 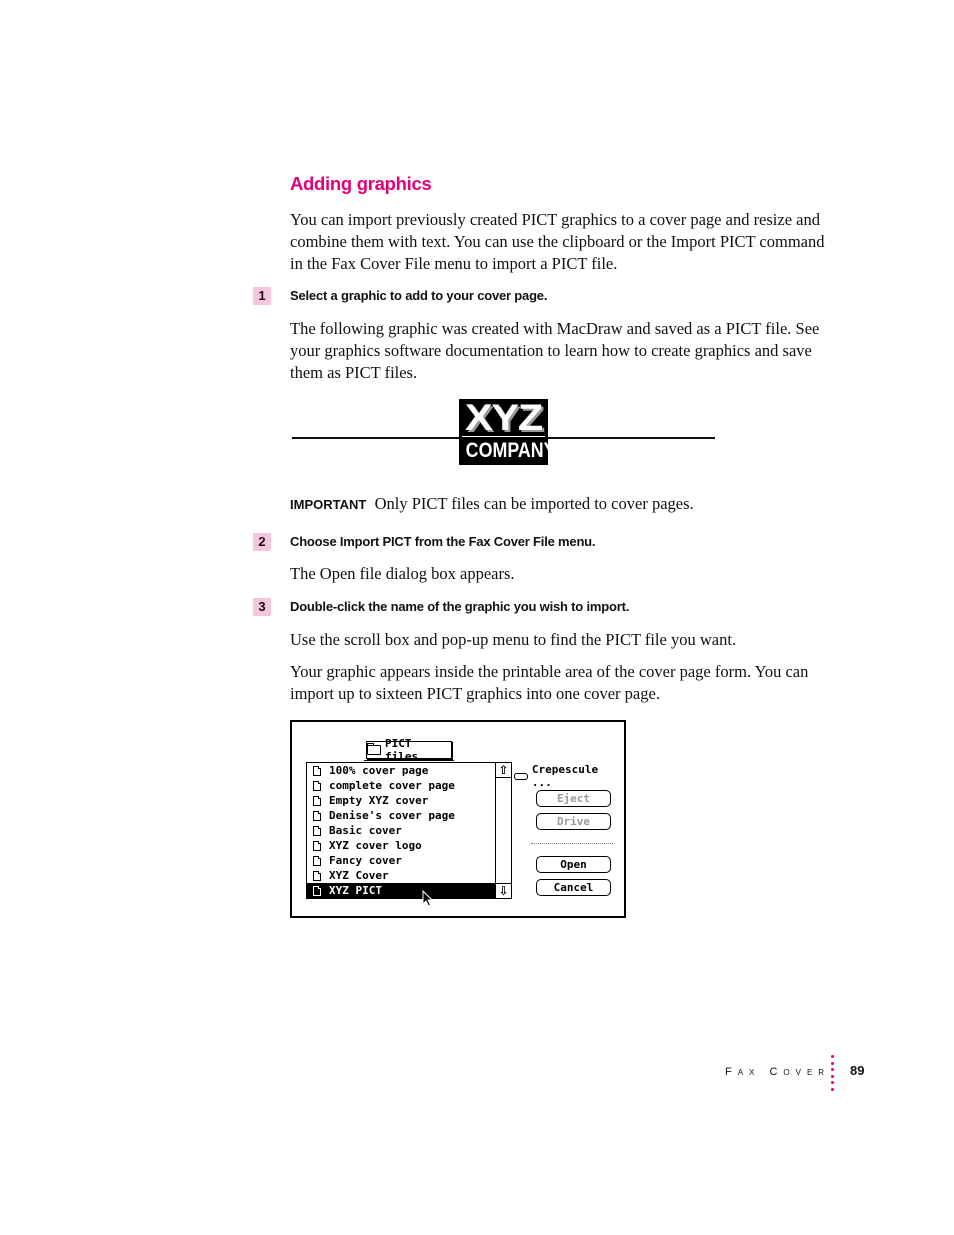 I want to click on logo-company-text: COMPANY, so click(x=510, y=450).